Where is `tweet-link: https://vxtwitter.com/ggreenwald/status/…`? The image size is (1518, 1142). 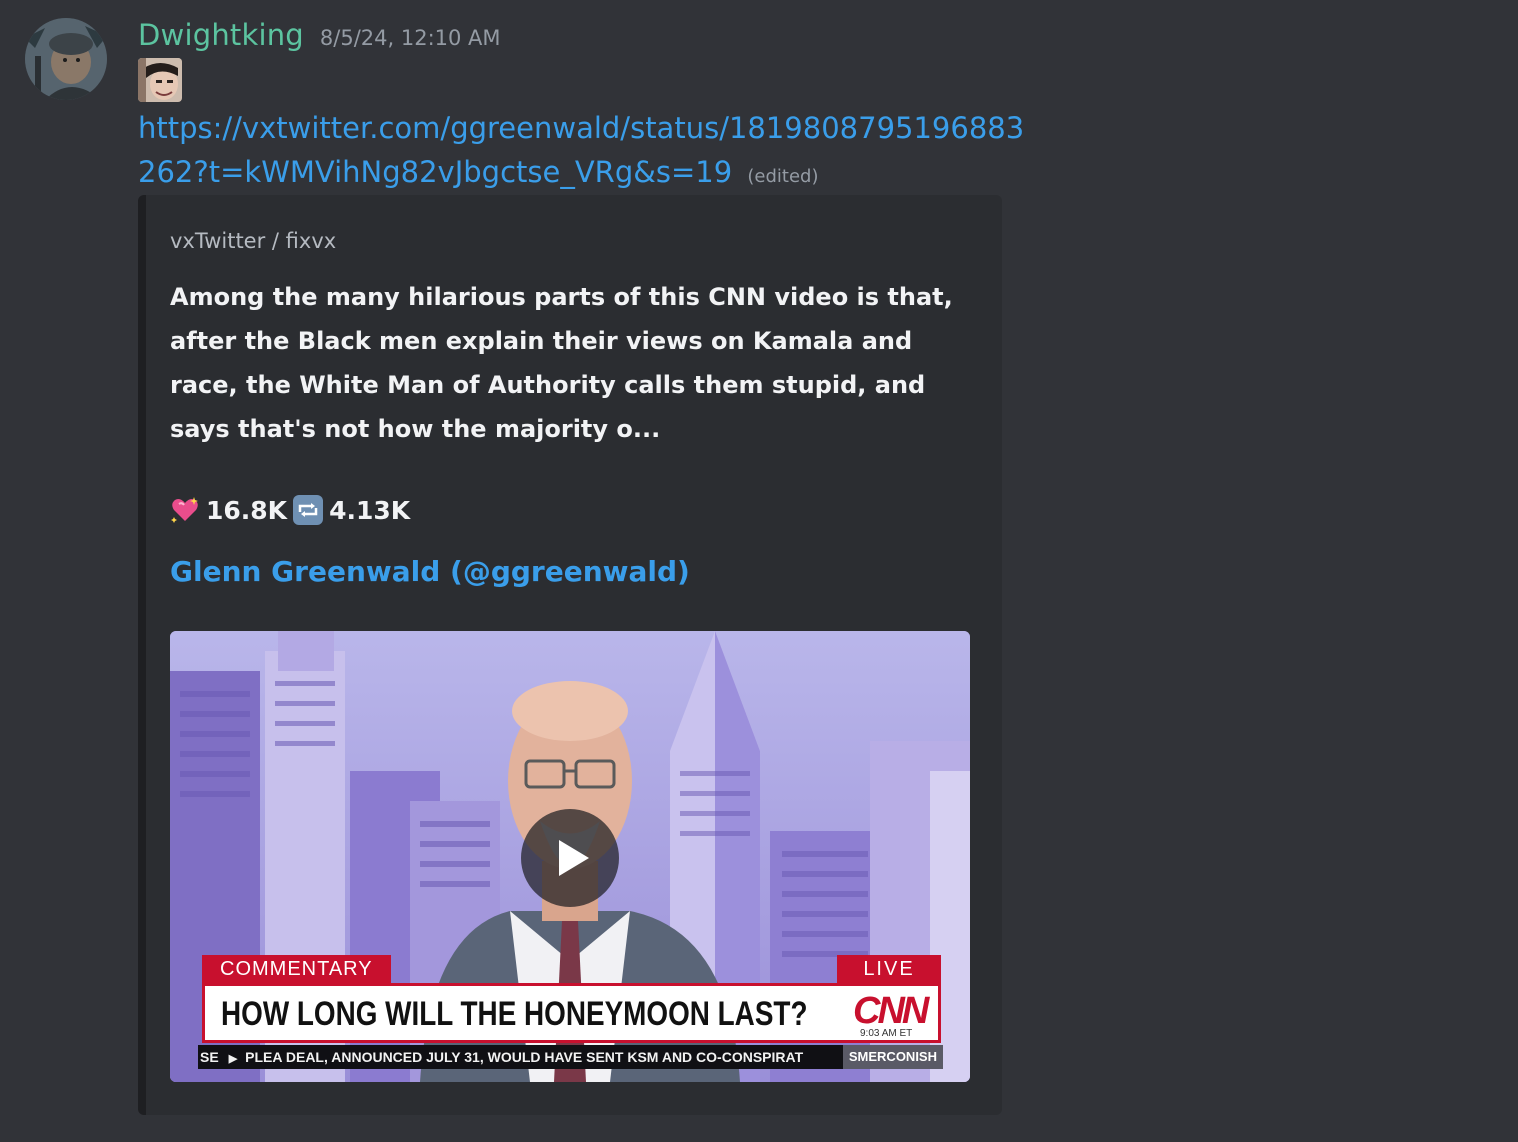 tweet-link: https://vxtwitter.com/ggreenwald/status/… is located at coordinates (581, 150).